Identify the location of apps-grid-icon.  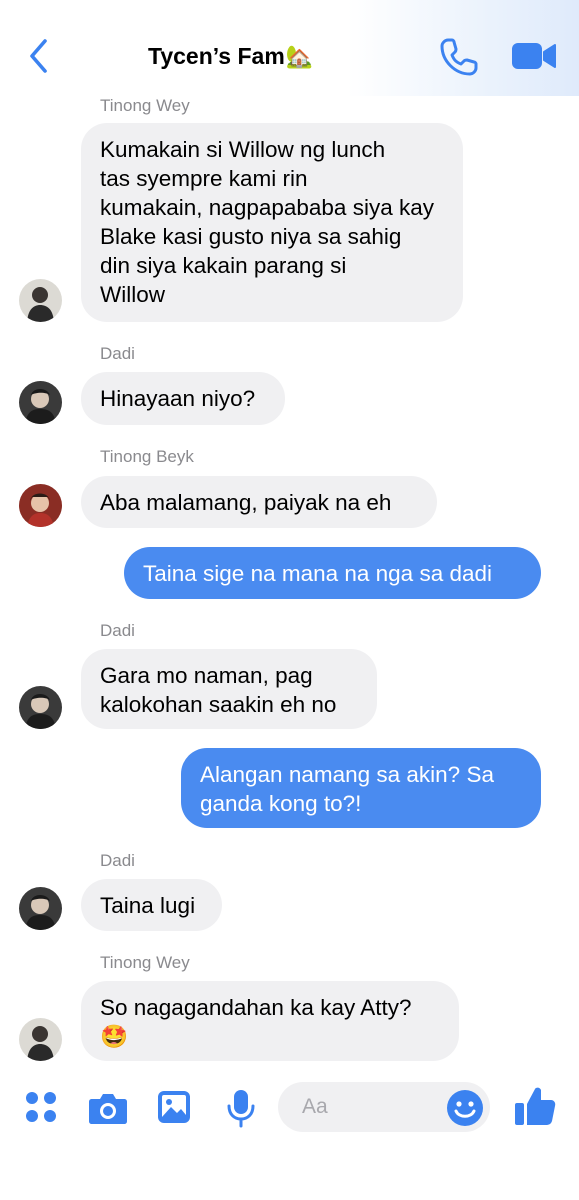
(41, 1107).